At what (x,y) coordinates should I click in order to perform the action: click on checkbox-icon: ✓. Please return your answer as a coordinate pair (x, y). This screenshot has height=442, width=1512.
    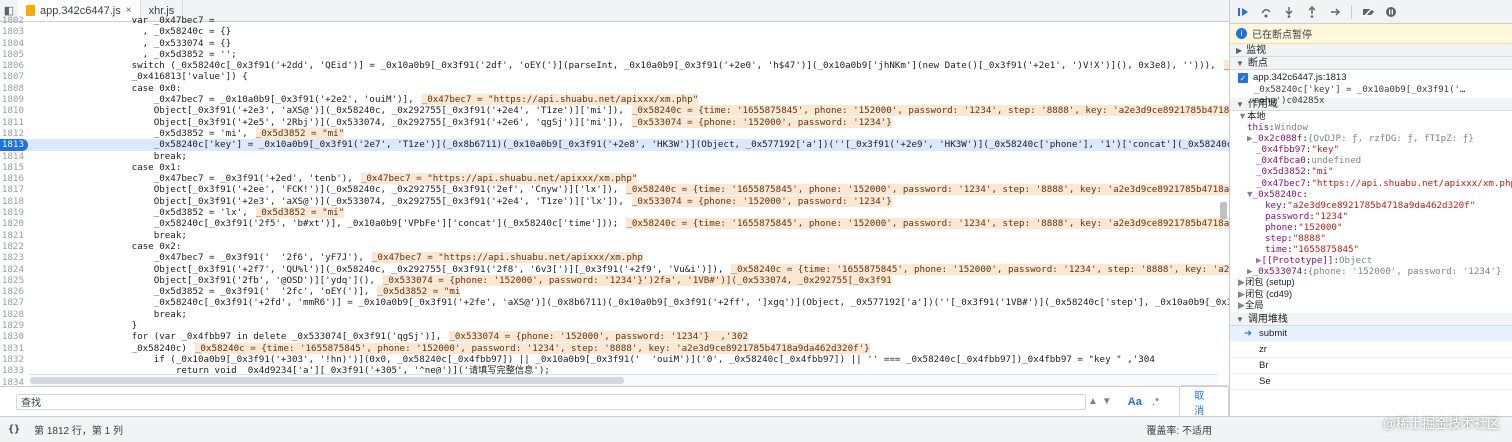
    Looking at the image, I should click on (1243, 78).